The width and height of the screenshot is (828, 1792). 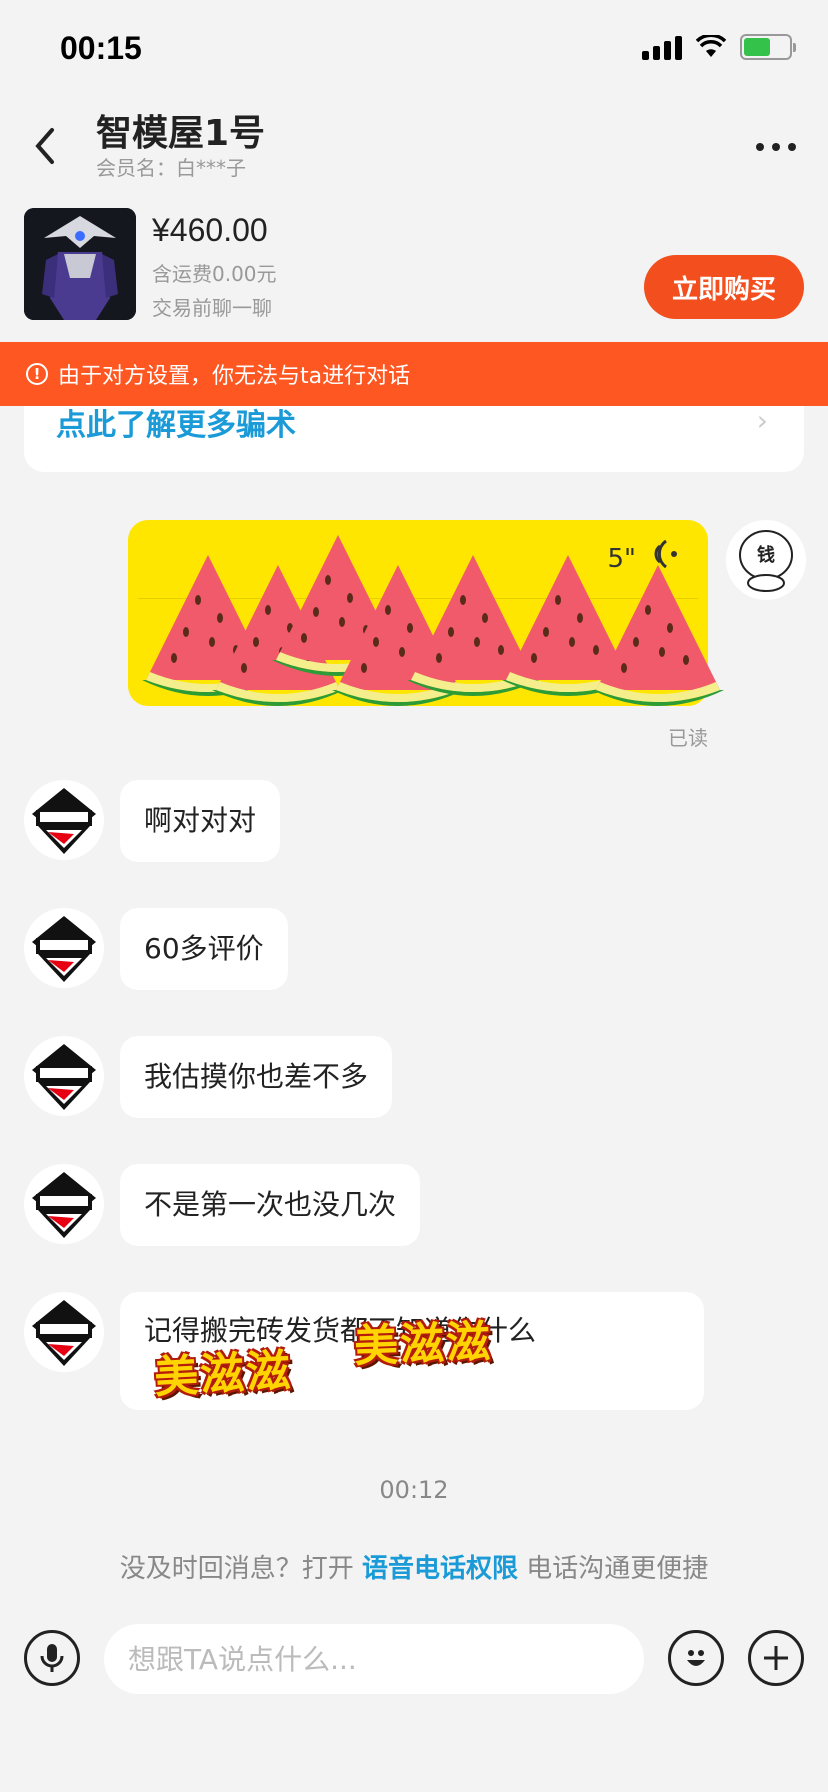 I want to click on product-thumbnail, so click(x=80, y=264).